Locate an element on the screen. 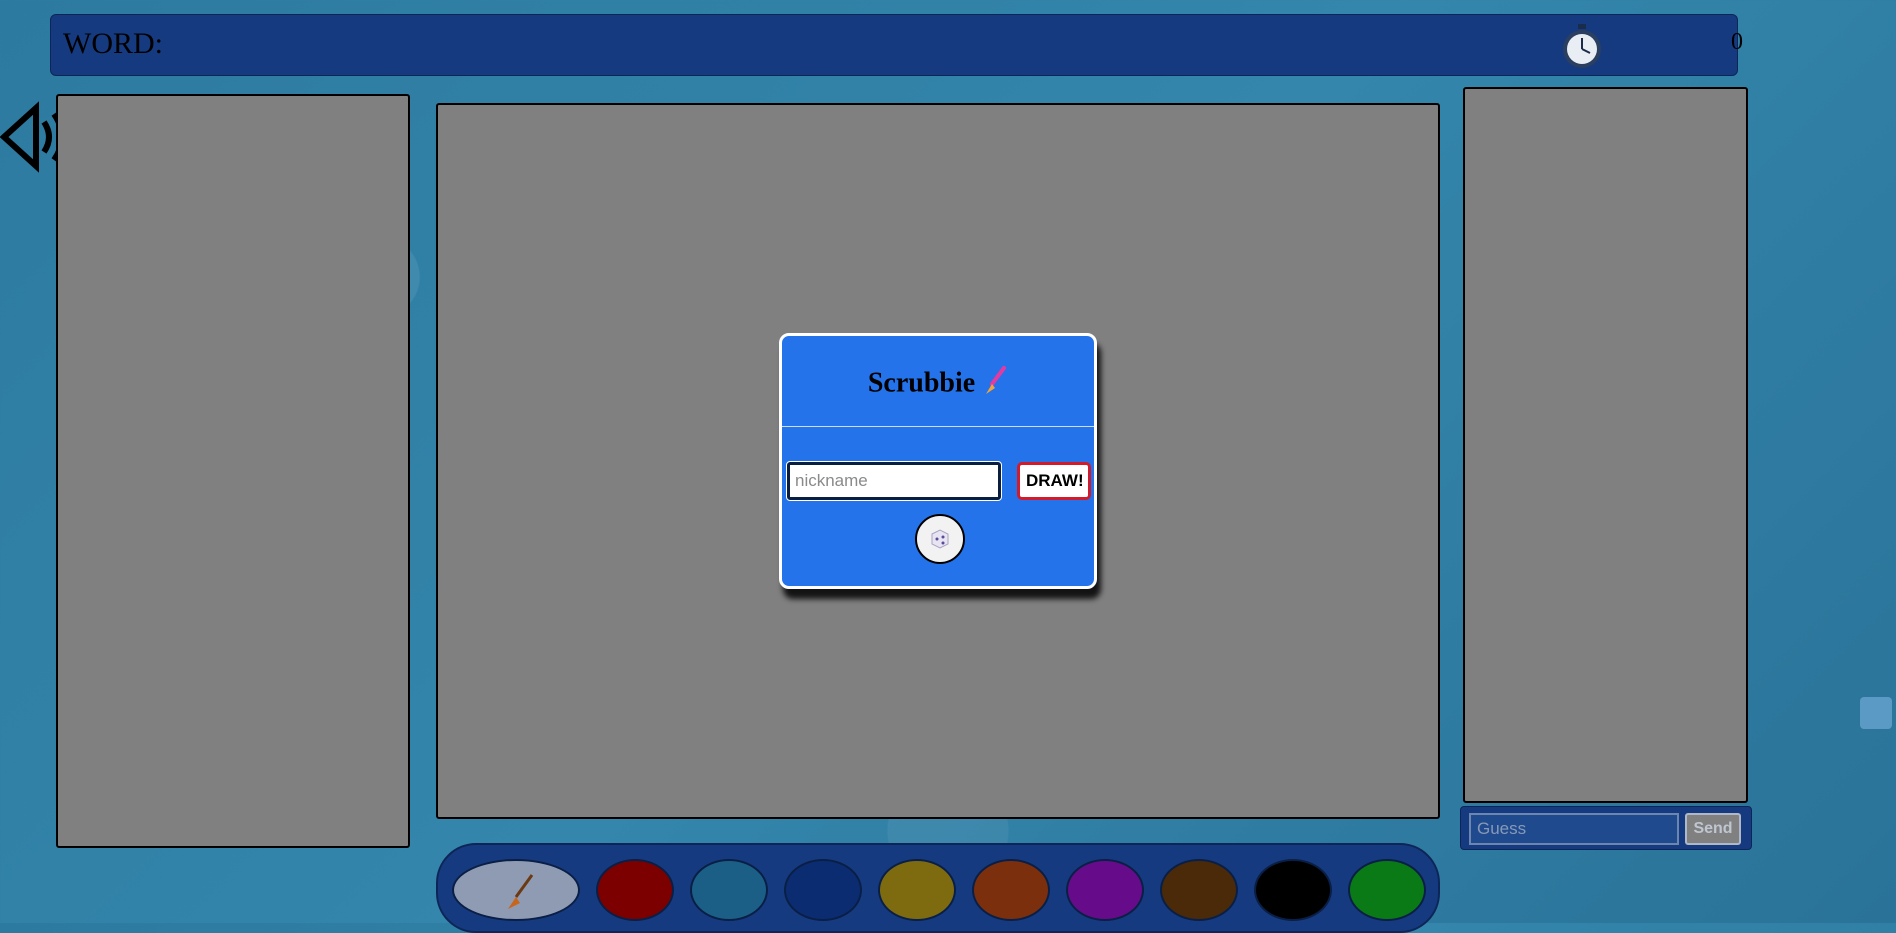 The image size is (1896, 933). color-swatch-red is located at coordinates (635, 890).